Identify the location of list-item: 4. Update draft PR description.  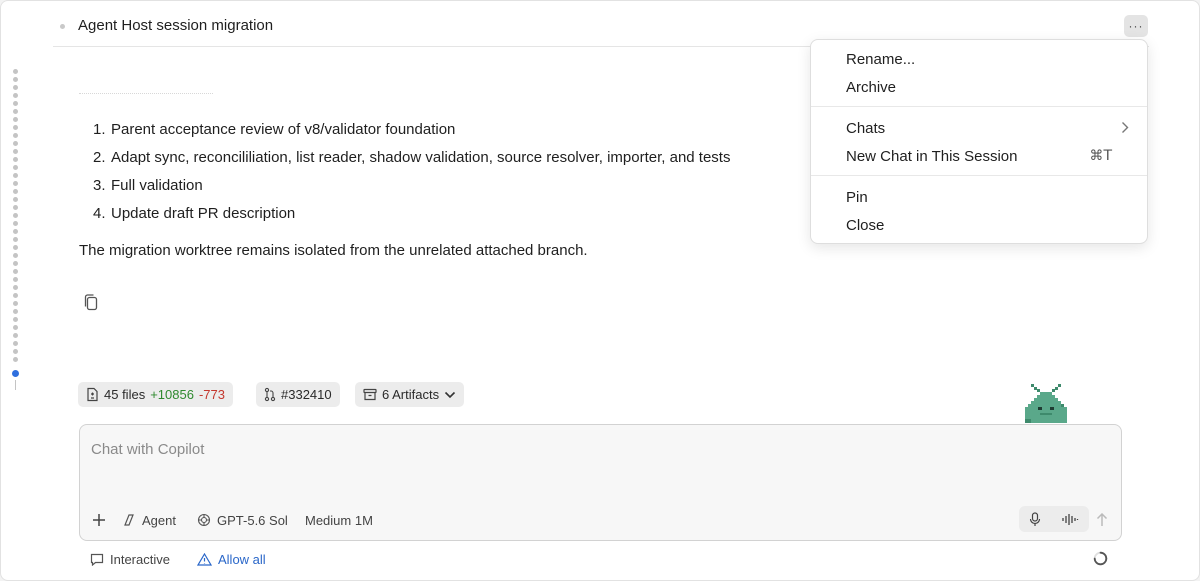
(194, 213).